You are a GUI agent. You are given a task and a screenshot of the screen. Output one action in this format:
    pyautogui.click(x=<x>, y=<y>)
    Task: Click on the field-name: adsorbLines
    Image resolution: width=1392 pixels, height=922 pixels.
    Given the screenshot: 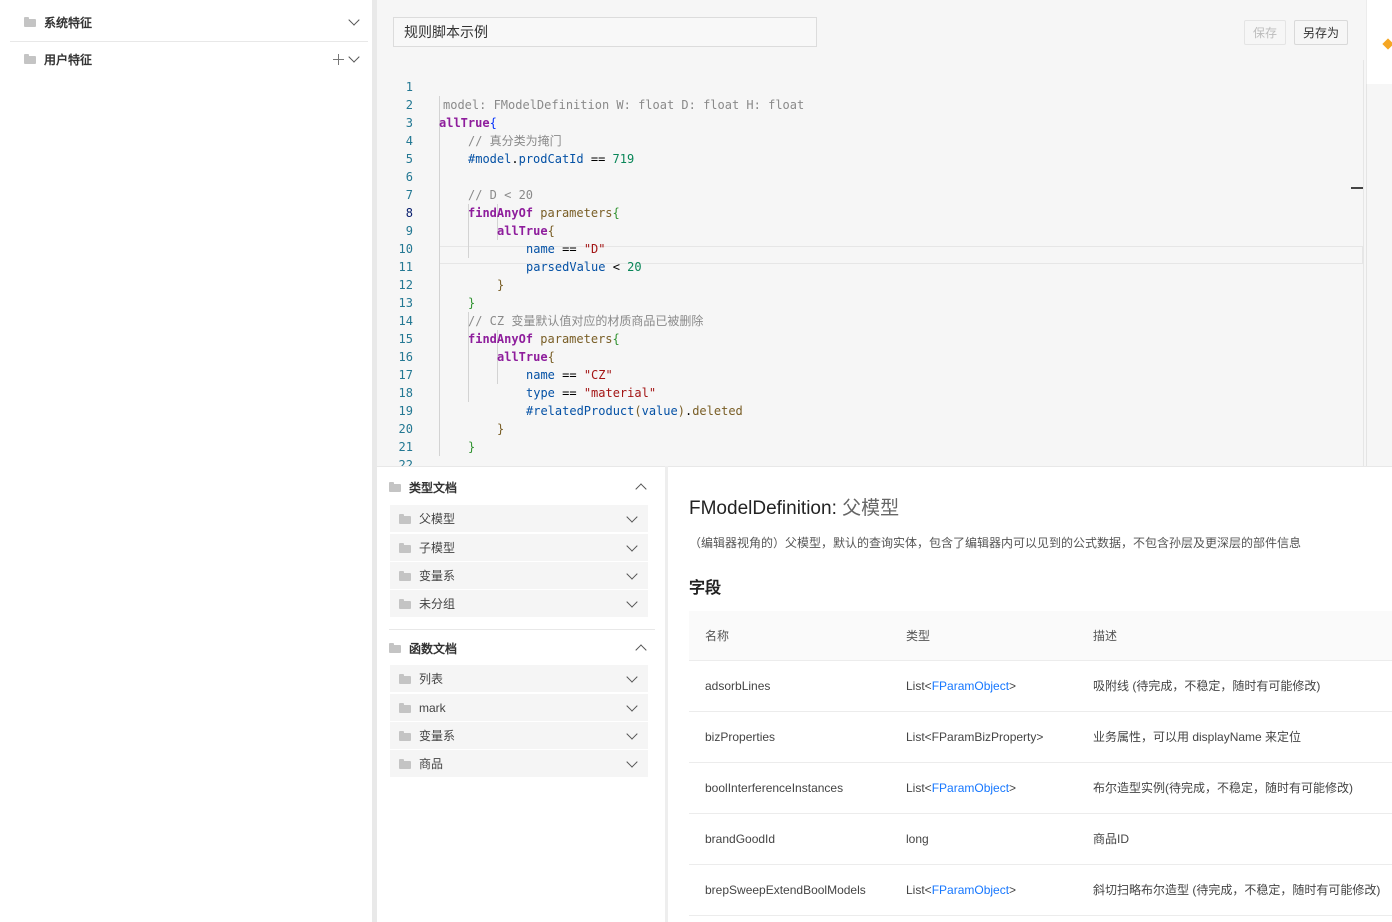 What is the action you would take?
    pyautogui.click(x=738, y=686)
    